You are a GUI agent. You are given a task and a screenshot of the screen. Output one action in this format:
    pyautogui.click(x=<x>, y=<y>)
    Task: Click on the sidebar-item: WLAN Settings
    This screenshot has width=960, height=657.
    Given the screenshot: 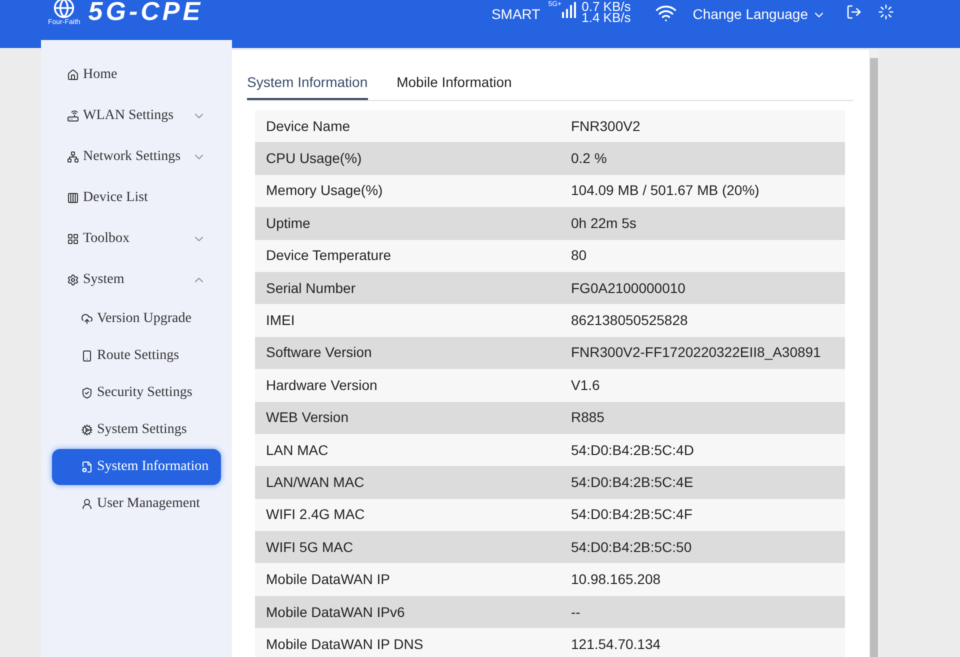 What is the action you would take?
    pyautogui.click(x=136, y=115)
    